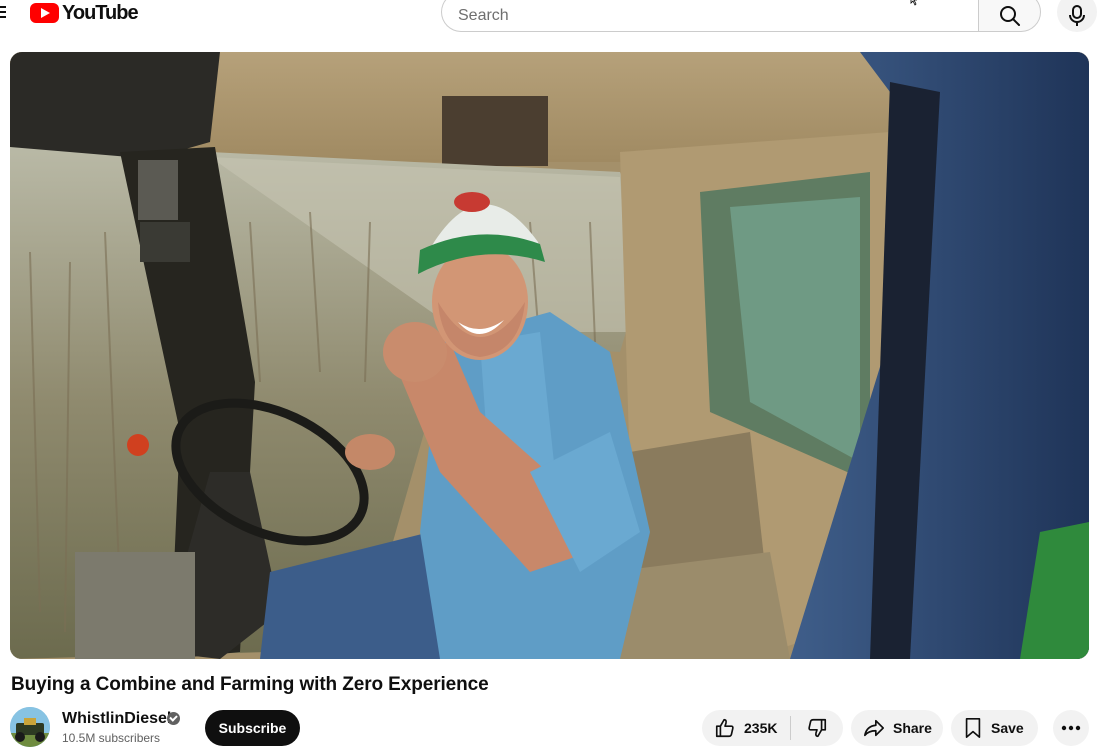 The width and height of the screenshot is (1098, 748). Describe the element at coordinates (761, 728) in the screenshot. I see `like-count: 235K` at that location.